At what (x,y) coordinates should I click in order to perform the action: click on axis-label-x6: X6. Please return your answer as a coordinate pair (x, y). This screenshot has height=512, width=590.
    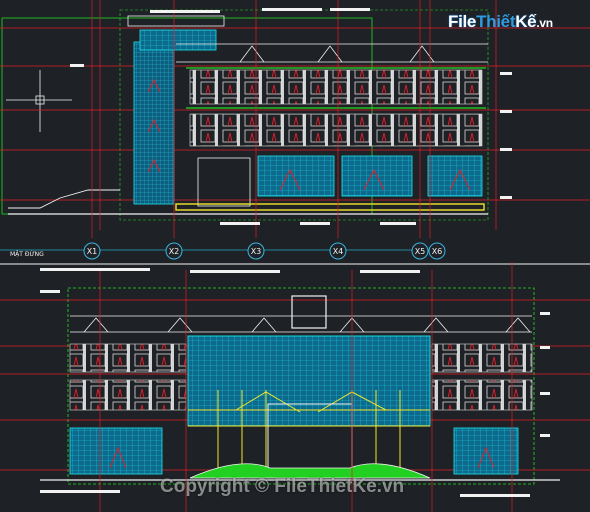
    Looking at the image, I should click on (437, 251).